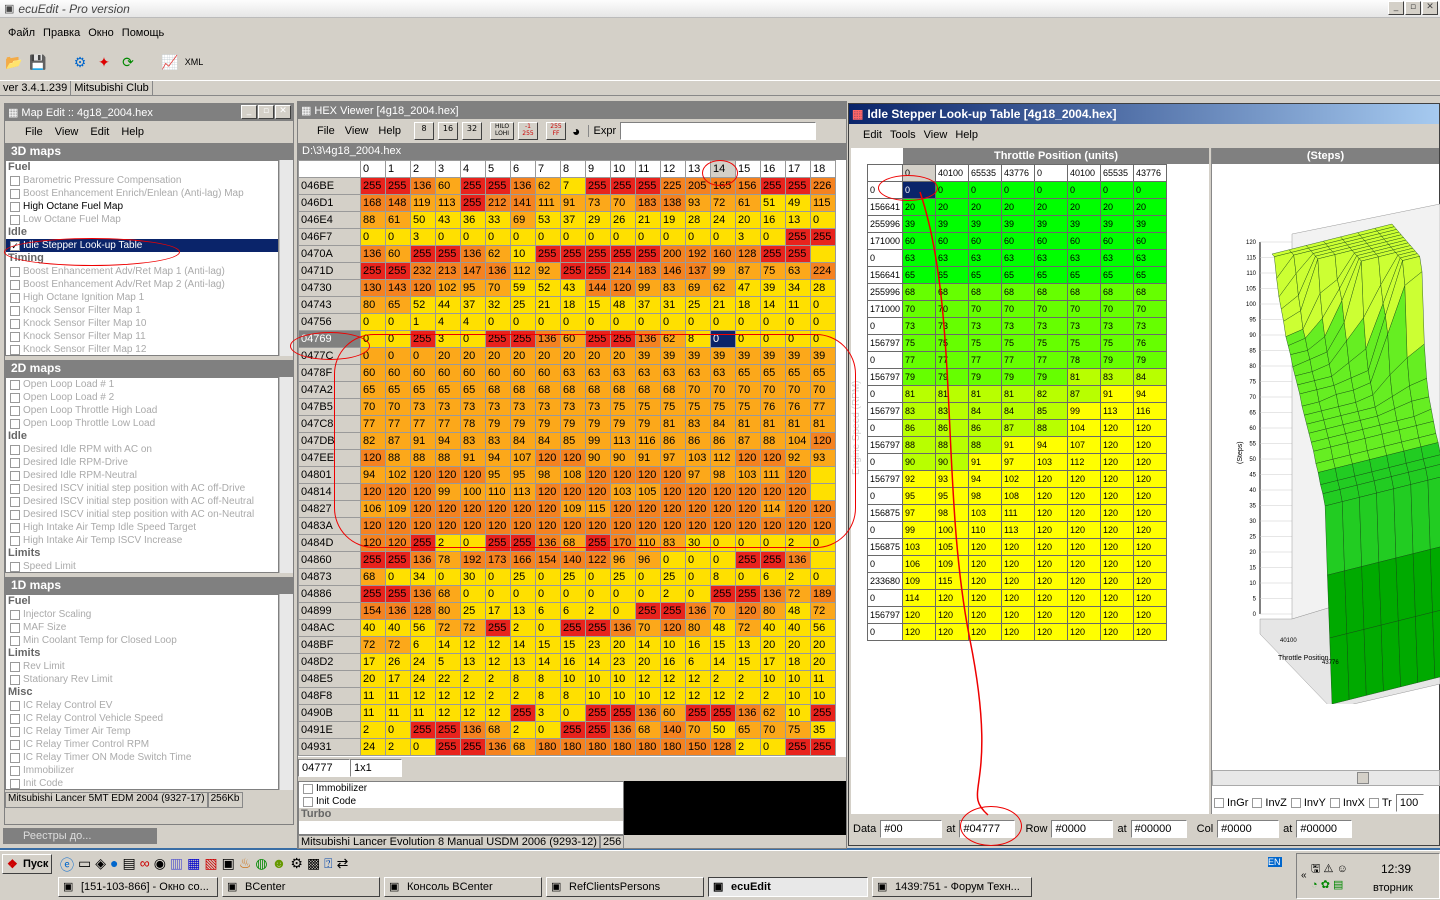  Describe the element at coordinates (748, 203) in the screenshot. I see `hex-cell: 61` at that location.